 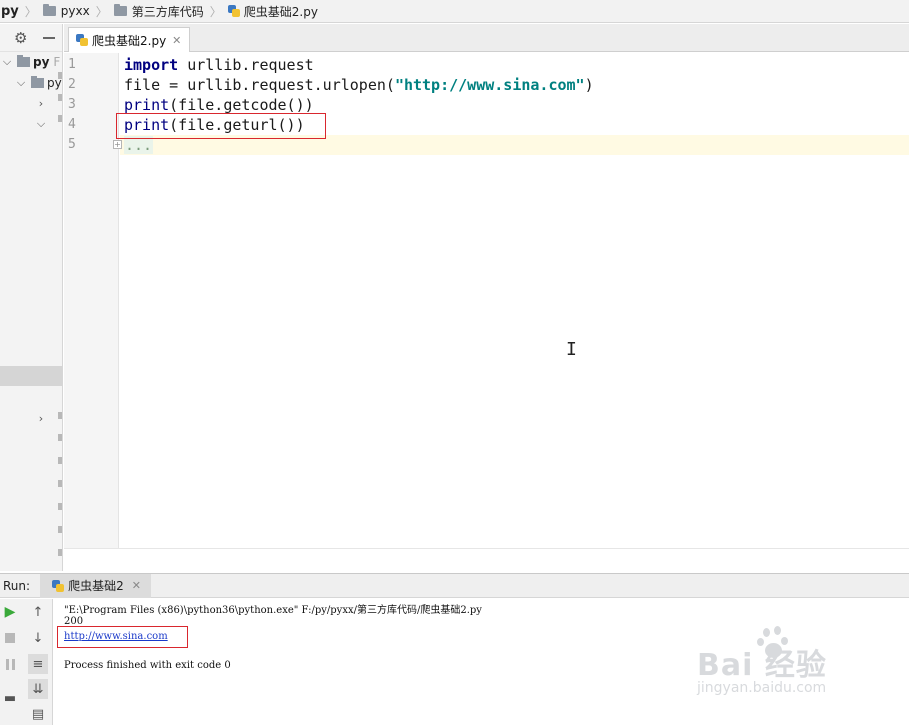 What do you see at coordinates (41, 62) in the screenshot?
I see `tree-item-label: py` at bounding box center [41, 62].